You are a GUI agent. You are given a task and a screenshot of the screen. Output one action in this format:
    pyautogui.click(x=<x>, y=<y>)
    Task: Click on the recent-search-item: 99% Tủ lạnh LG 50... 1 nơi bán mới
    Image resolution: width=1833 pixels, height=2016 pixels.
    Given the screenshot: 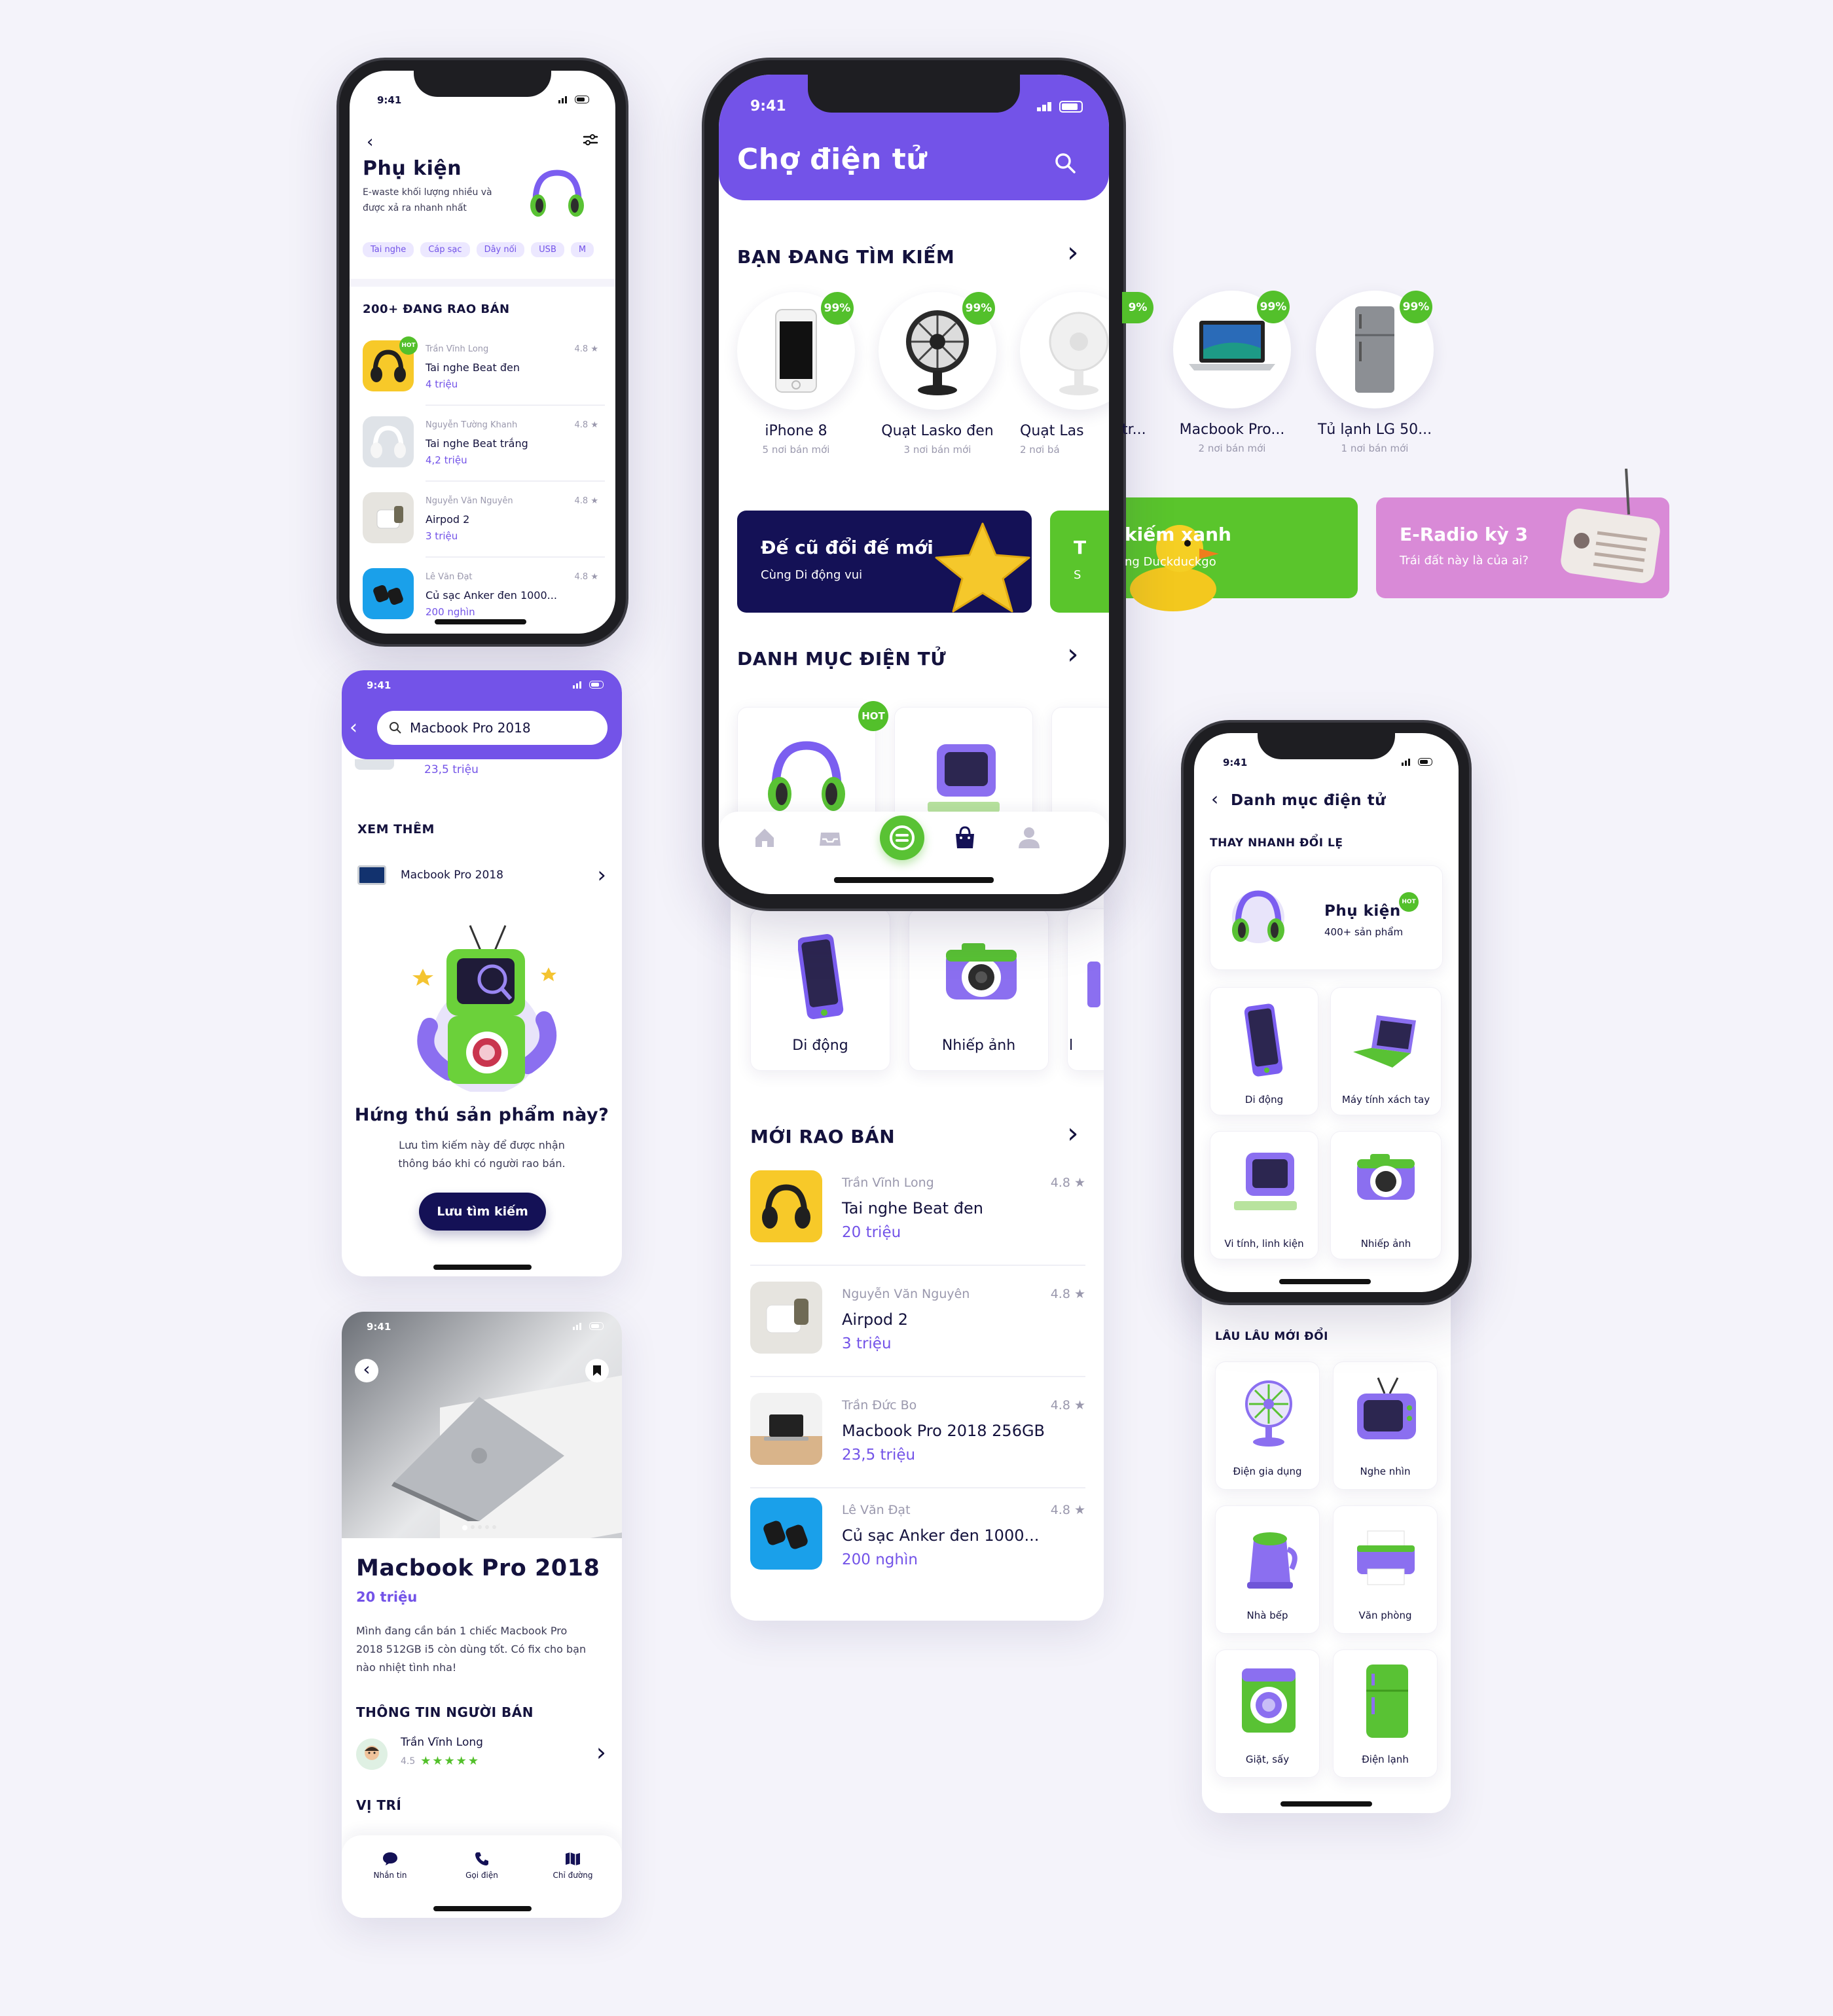 What is the action you would take?
    pyautogui.click(x=1375, y=372)
    